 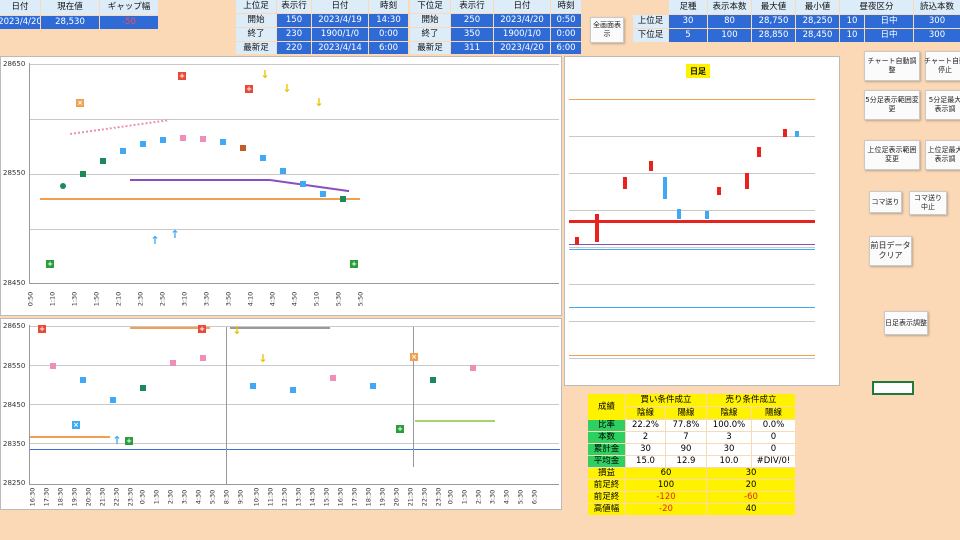 What do you see at coordinates (212, 497) in the screenshot?
I see `chart2-xtick: 5:30` at bounding box center [212, 497].